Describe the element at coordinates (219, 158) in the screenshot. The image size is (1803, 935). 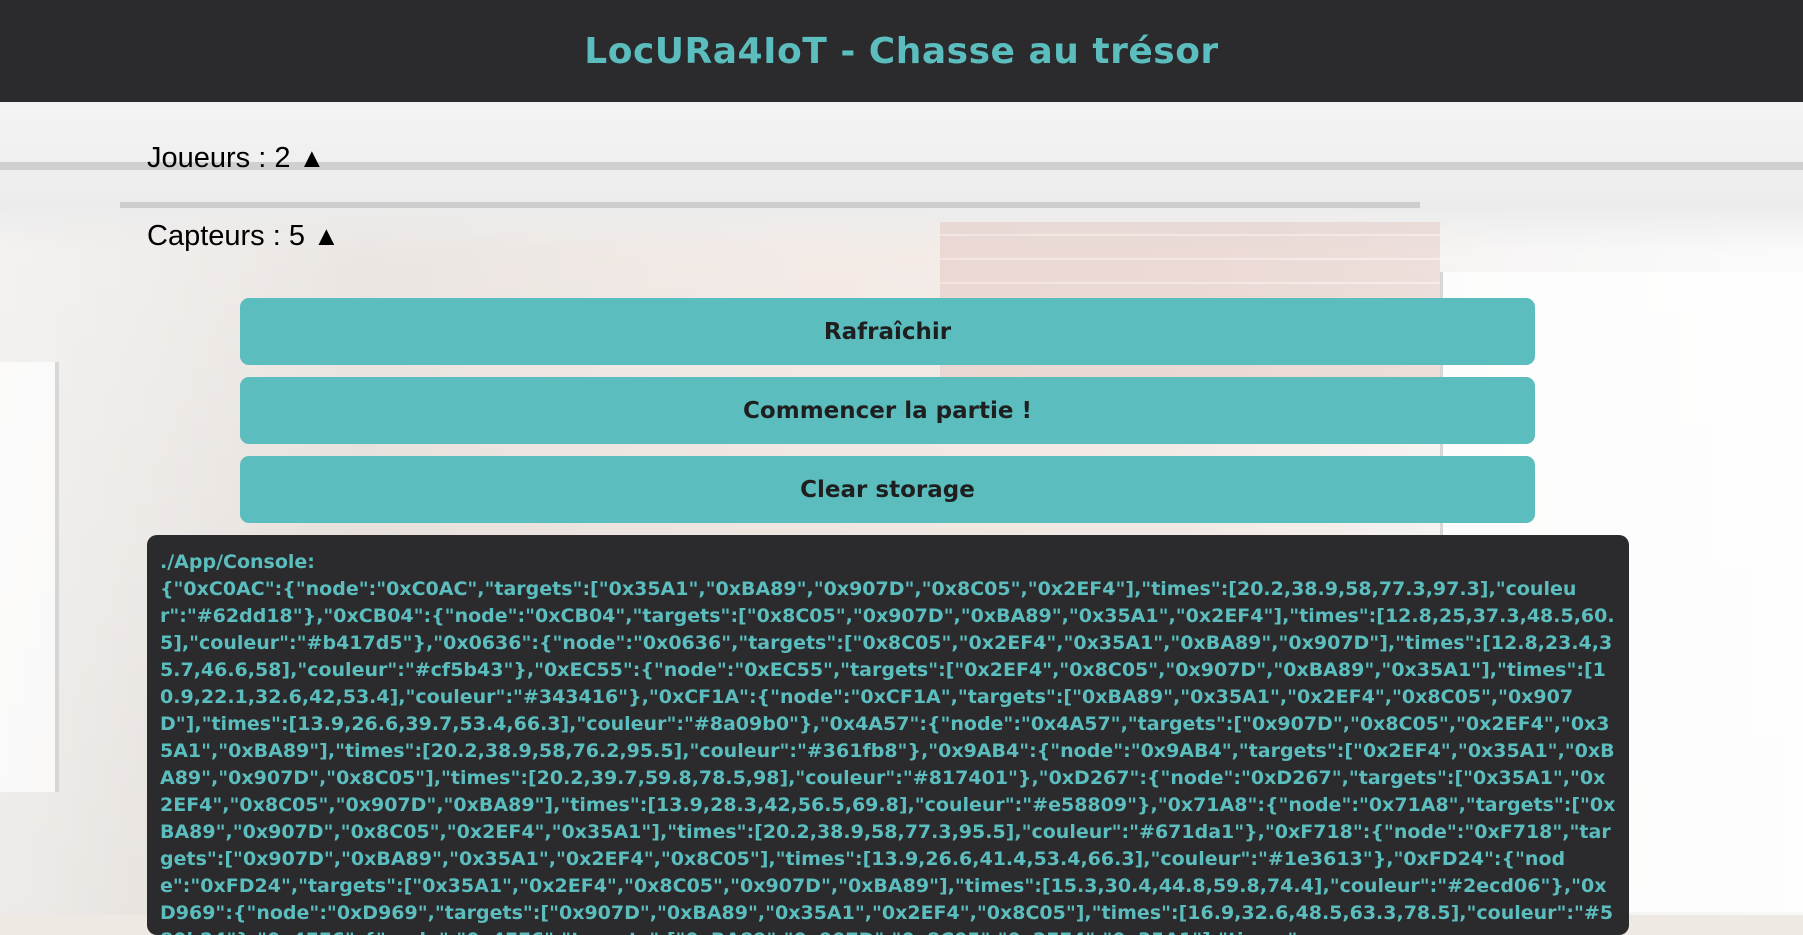
I see `players-label: Joueurs : 2` at that location.